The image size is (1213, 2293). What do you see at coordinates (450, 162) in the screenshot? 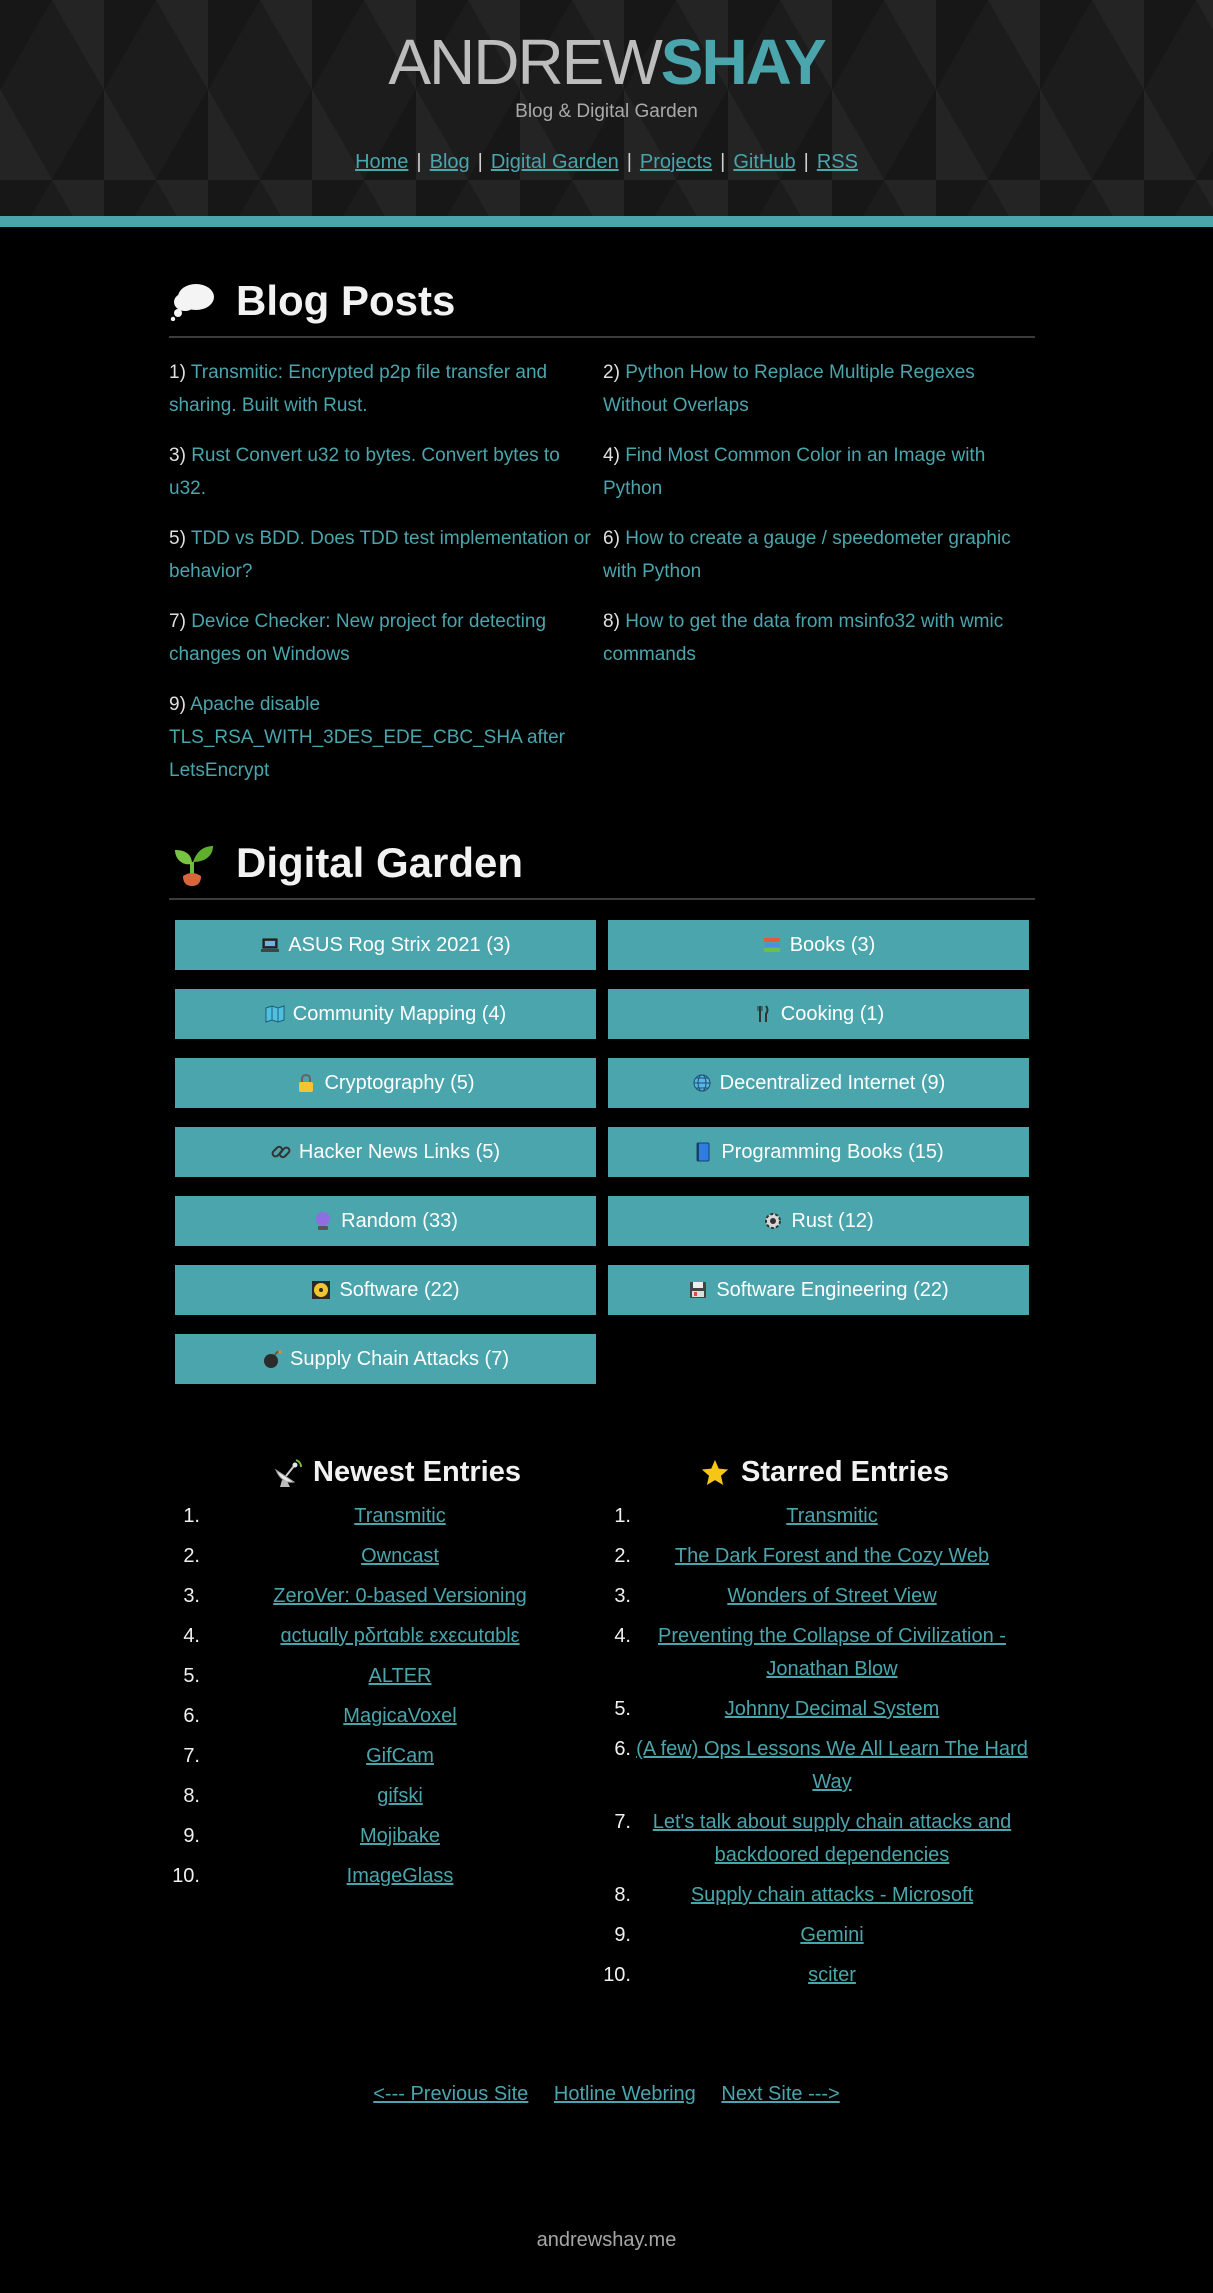
I see `nav-blog: Blog` at bounding box center [450, 162].